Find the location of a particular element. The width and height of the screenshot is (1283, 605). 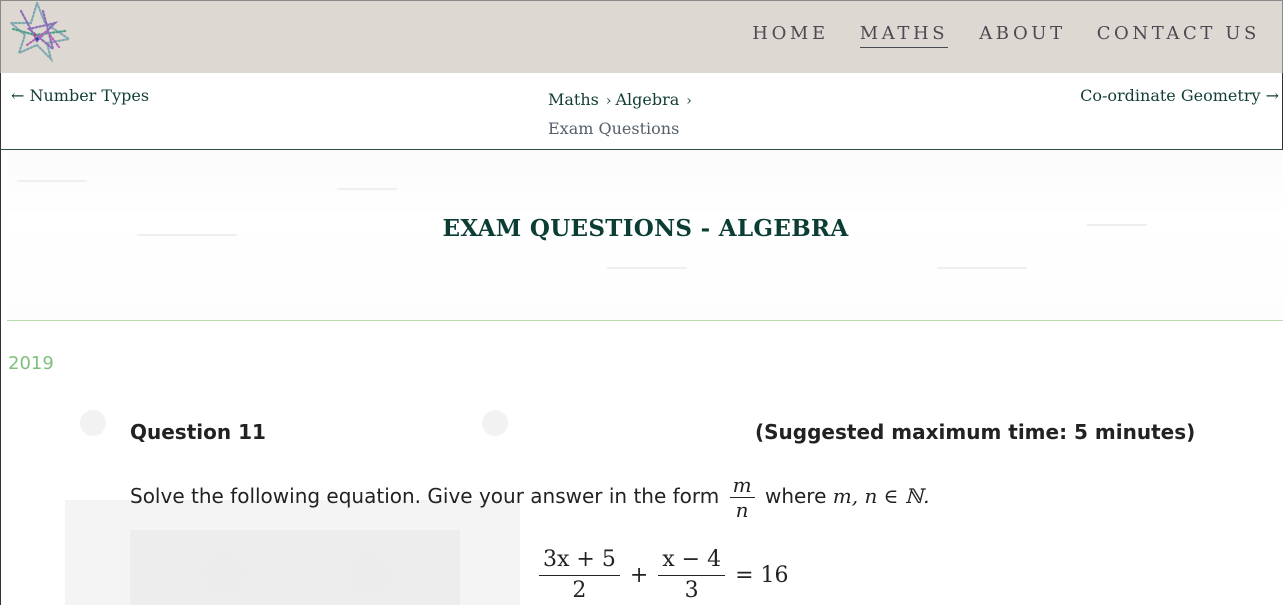

question-time: (Suggested maximum time: 5 minutes) is located at coordinates (975, 432).